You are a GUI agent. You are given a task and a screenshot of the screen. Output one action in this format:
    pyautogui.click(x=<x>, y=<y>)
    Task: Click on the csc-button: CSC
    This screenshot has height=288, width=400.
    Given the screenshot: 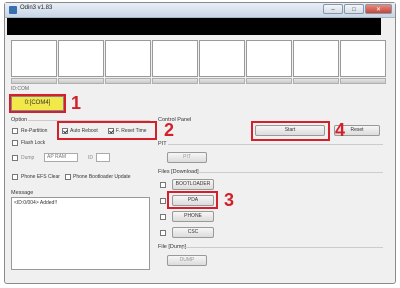 What is the action you would take?
    pyautogui.click(x=193, y=232)
    